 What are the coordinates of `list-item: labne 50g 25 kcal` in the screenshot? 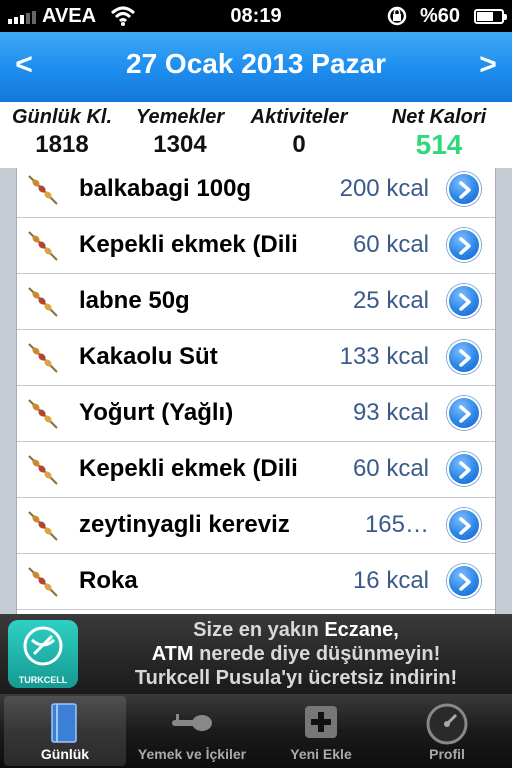 It's located at (256, 302).